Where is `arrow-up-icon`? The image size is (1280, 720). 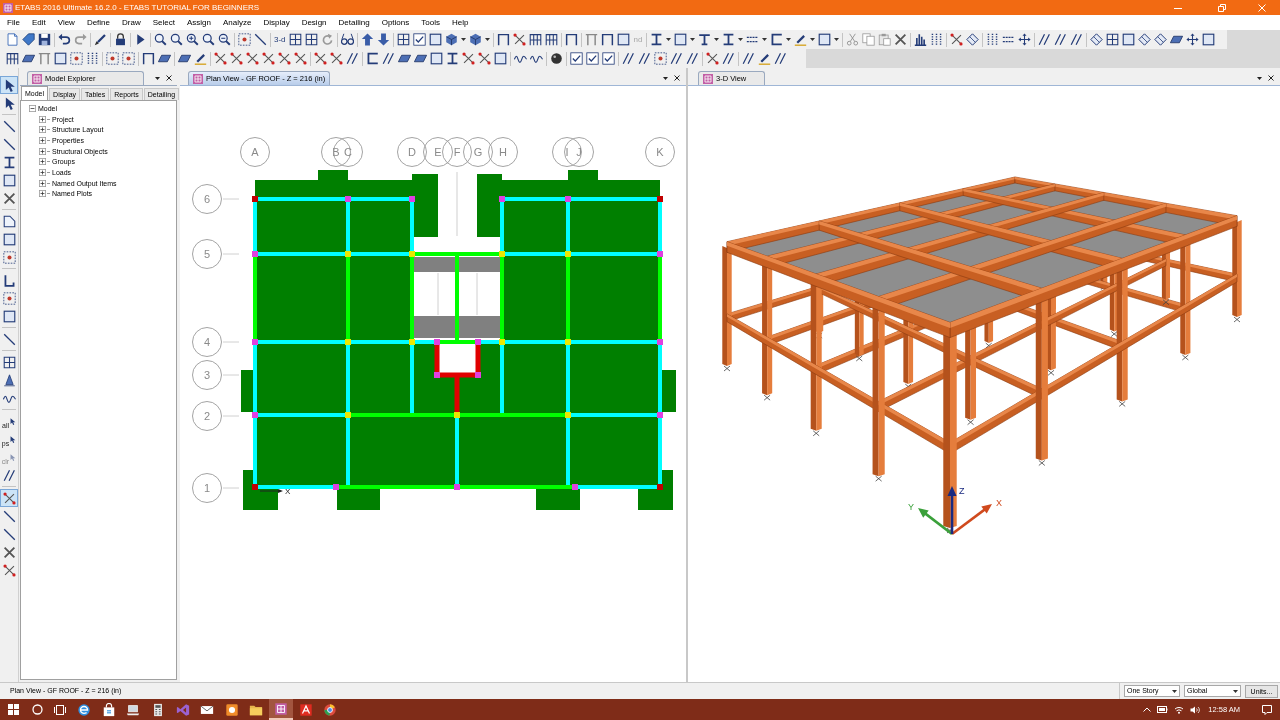 arrow-up-icon is located at coordinates (368, 39).